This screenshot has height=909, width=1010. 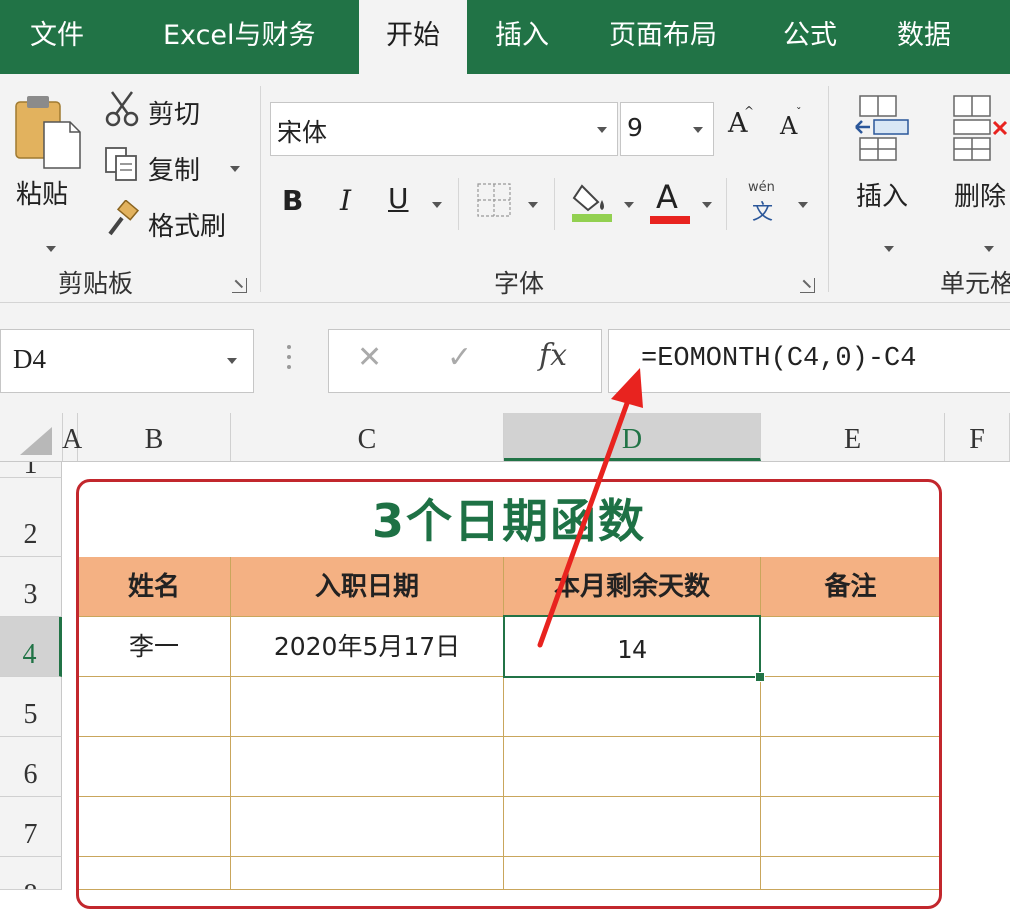 I want to click on select-all-button, so click(x=31, y=437).